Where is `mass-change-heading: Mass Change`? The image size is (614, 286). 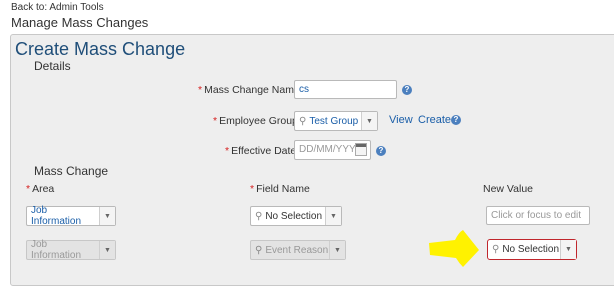 mass-change-heading: Mass Change is located at coordinates (71, 171).